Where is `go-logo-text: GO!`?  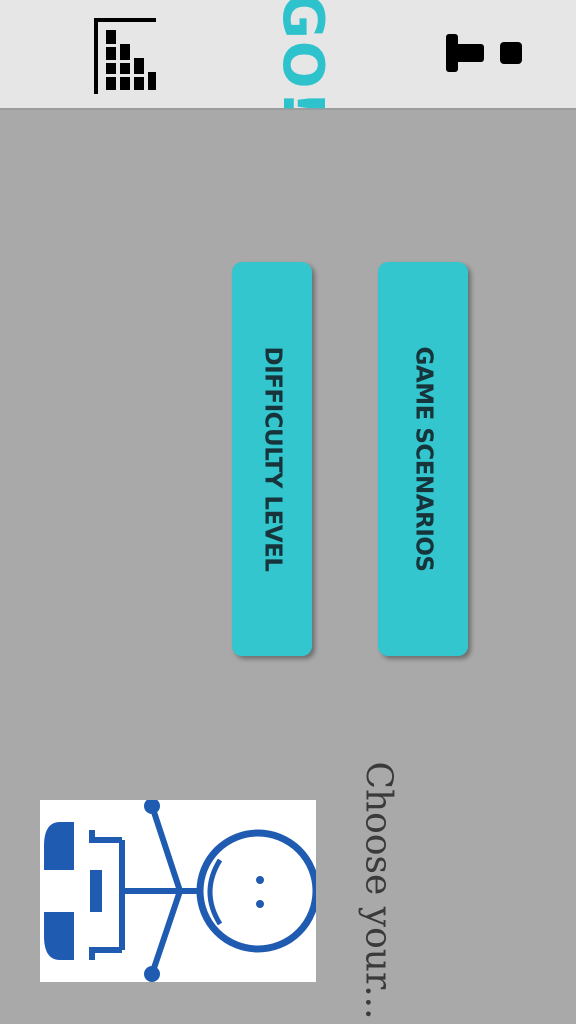
go-logo-text: GO! is located at coordinates (303, 59).